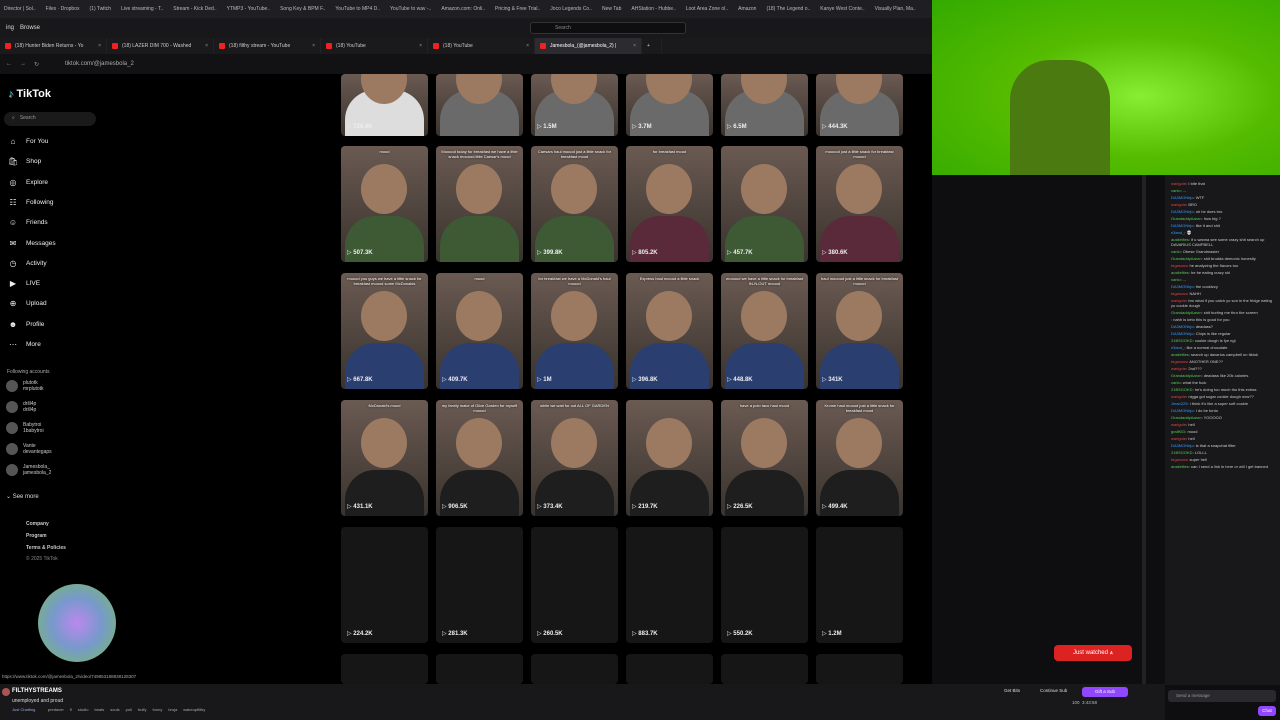  What do you see at coordinates (172, 709) in the screenshot?
I see `stream-tag: bruja` at bounding box center [172, 709].